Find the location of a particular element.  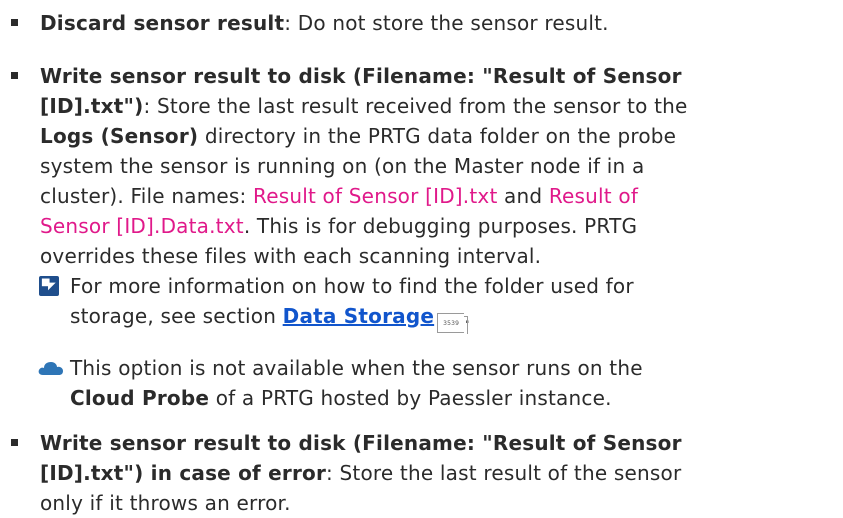

note-text: of a PRTG hosted by Paessler instance. is located at coordinates (410, 398).